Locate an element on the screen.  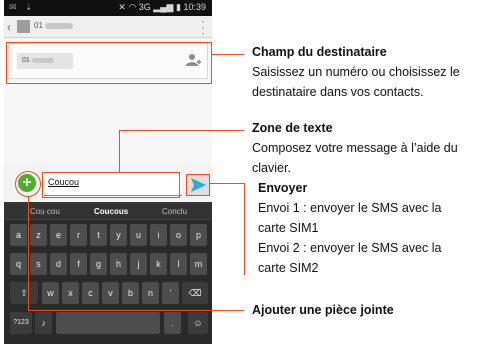
suggestion-1: Cou cou is located at coordinates (45, 211).